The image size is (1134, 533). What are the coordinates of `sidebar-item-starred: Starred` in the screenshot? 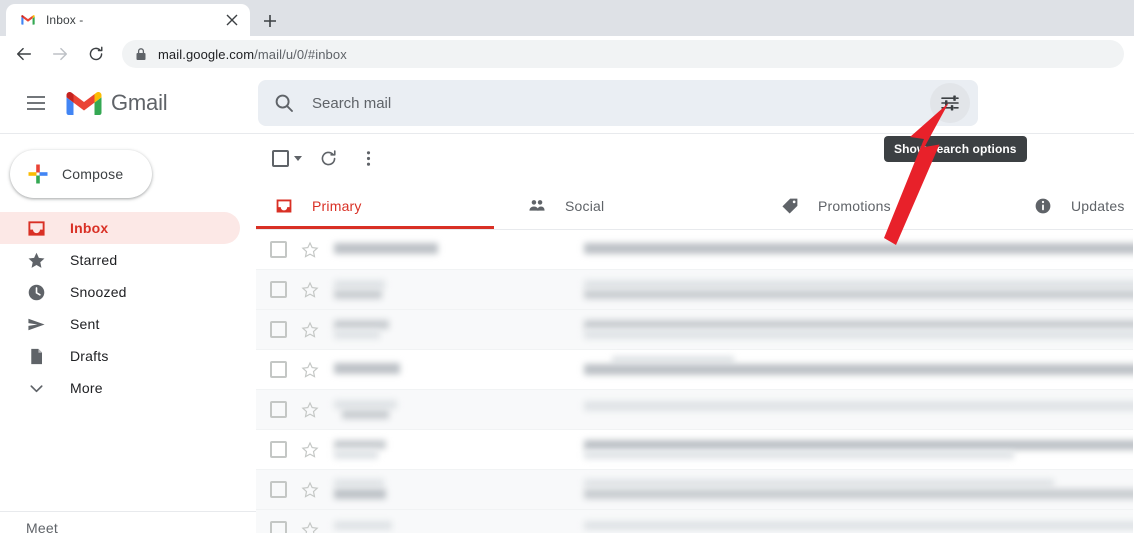 It's located at (128, 260).